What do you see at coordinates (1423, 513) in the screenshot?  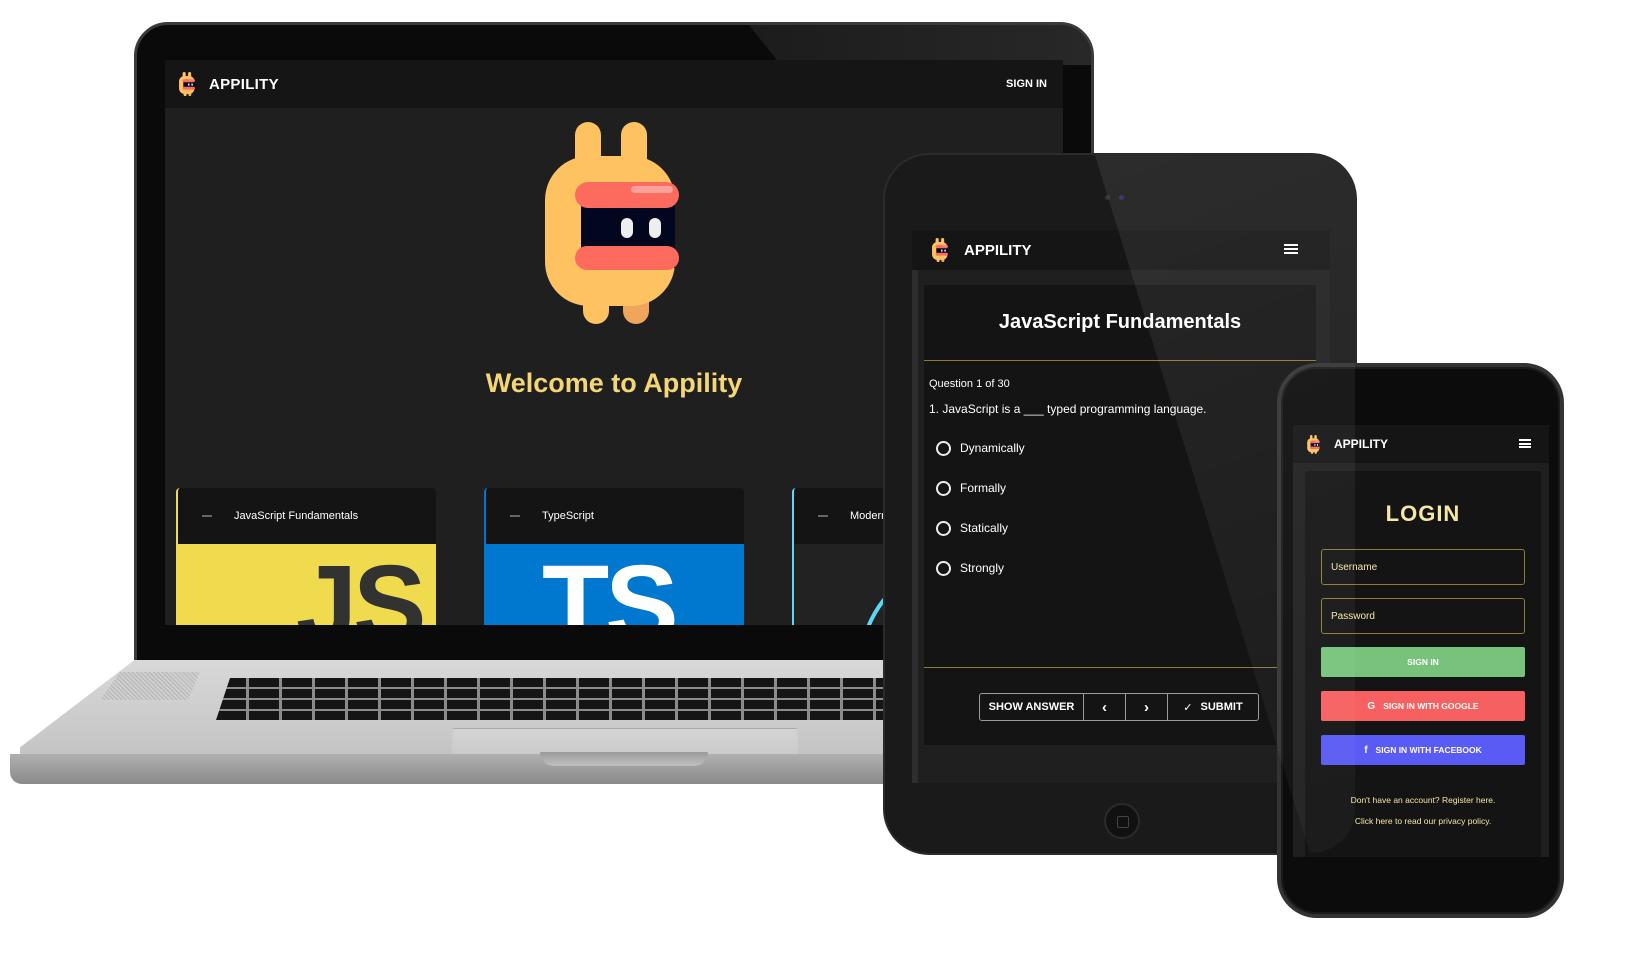 I see `login-title: LOGIN` at bounding box center [1423, 513].